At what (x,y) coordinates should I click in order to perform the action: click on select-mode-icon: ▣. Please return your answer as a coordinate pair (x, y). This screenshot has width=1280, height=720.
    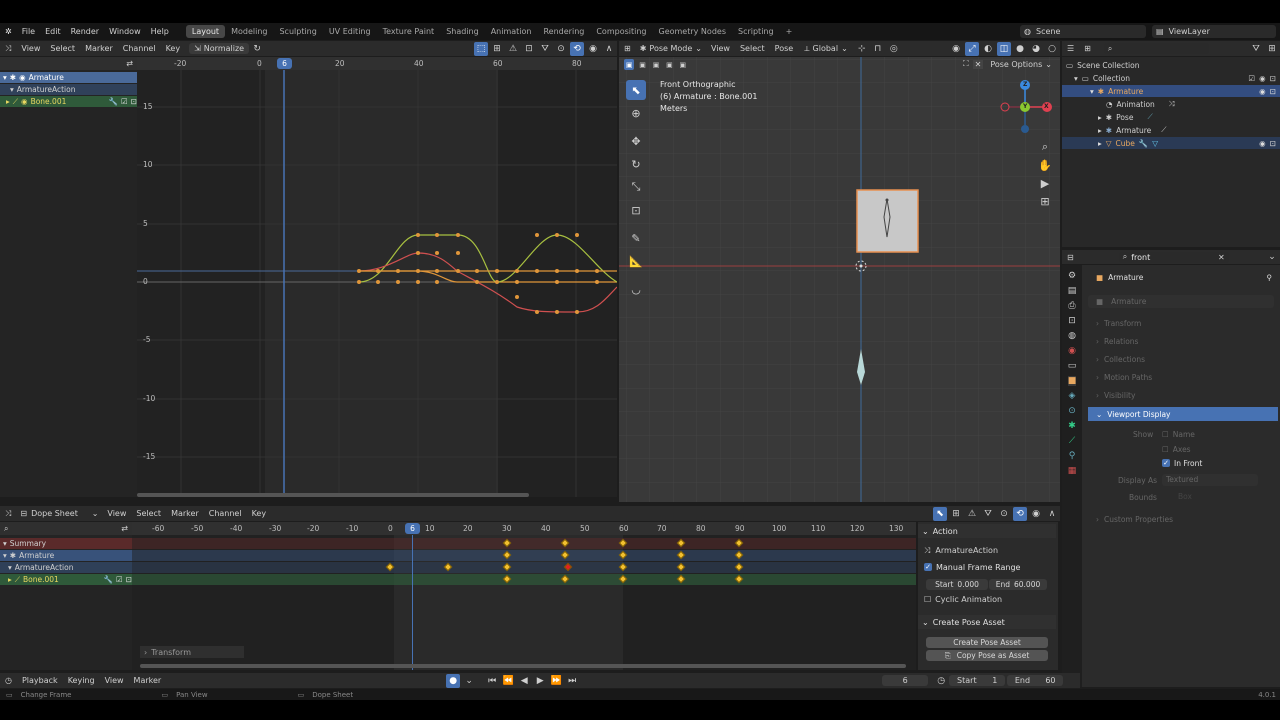
    Looking at the image, I should click on (629, 64).